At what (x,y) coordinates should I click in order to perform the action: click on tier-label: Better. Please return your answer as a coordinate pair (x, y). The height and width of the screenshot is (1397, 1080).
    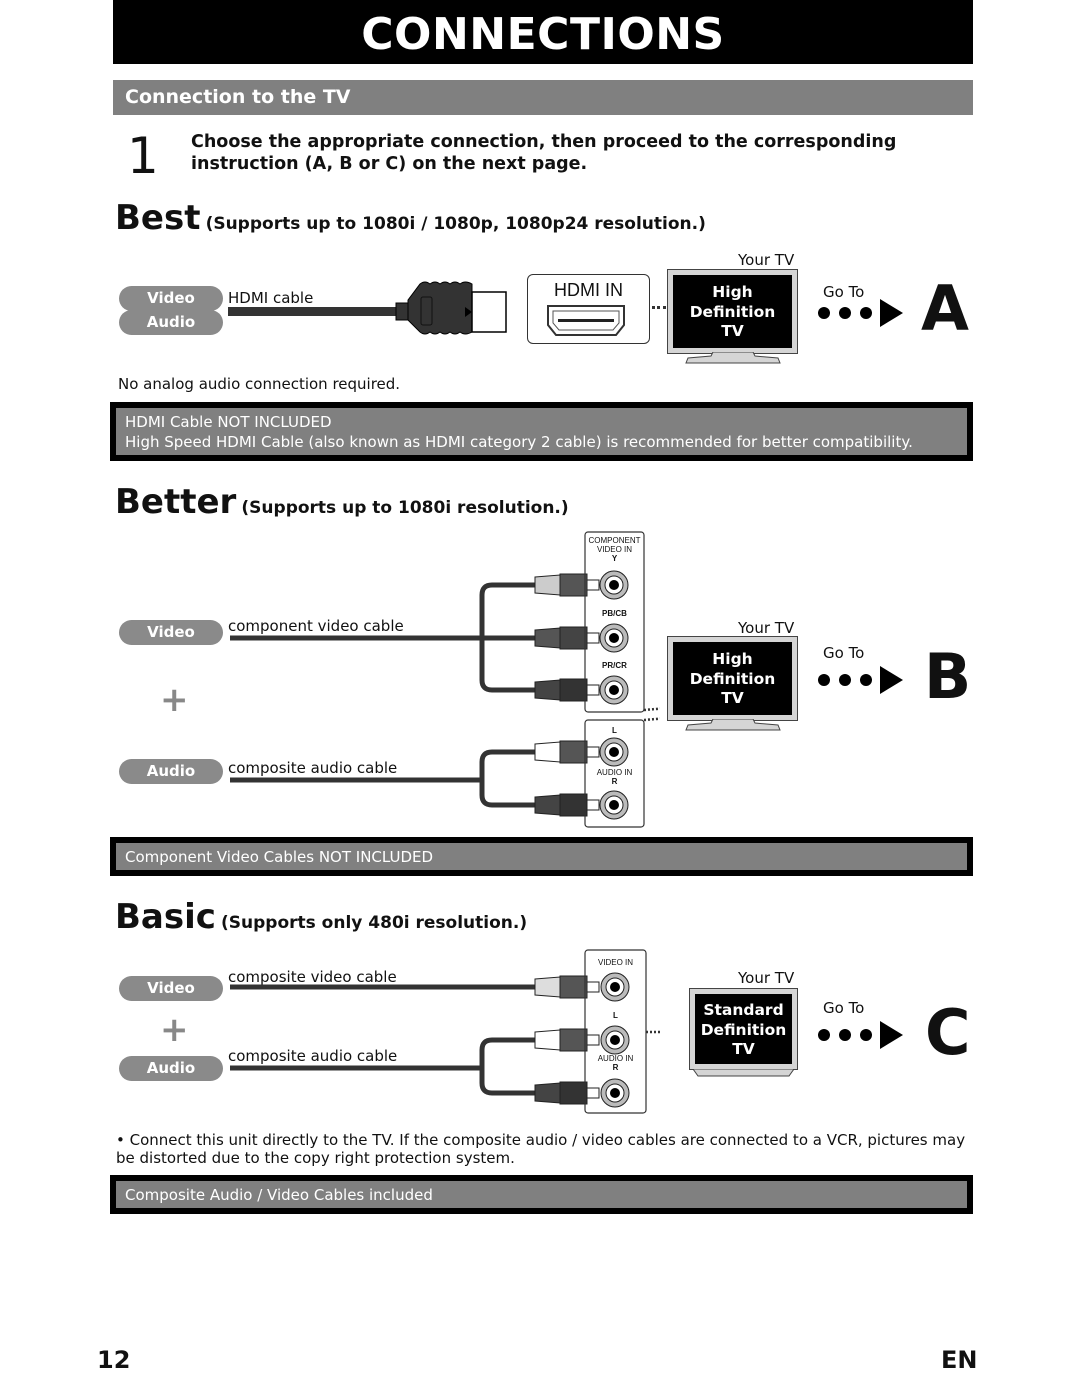
    Looking at the image, I should click on (176, 502).